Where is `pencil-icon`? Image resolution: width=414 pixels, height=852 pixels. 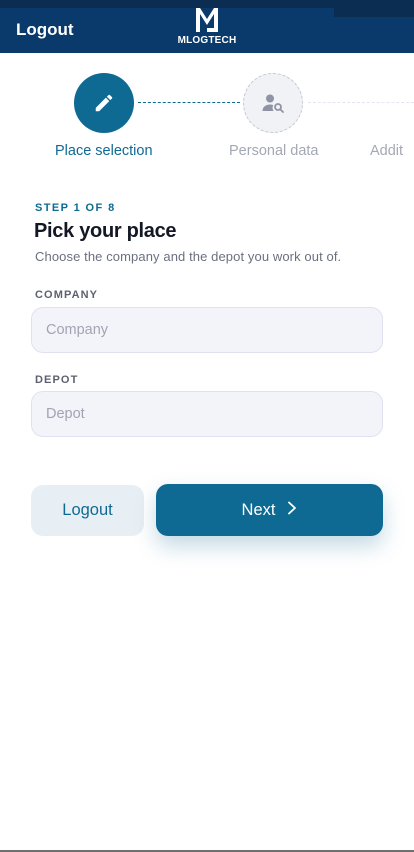 pencil-icon is located at coordinates (104, 103).